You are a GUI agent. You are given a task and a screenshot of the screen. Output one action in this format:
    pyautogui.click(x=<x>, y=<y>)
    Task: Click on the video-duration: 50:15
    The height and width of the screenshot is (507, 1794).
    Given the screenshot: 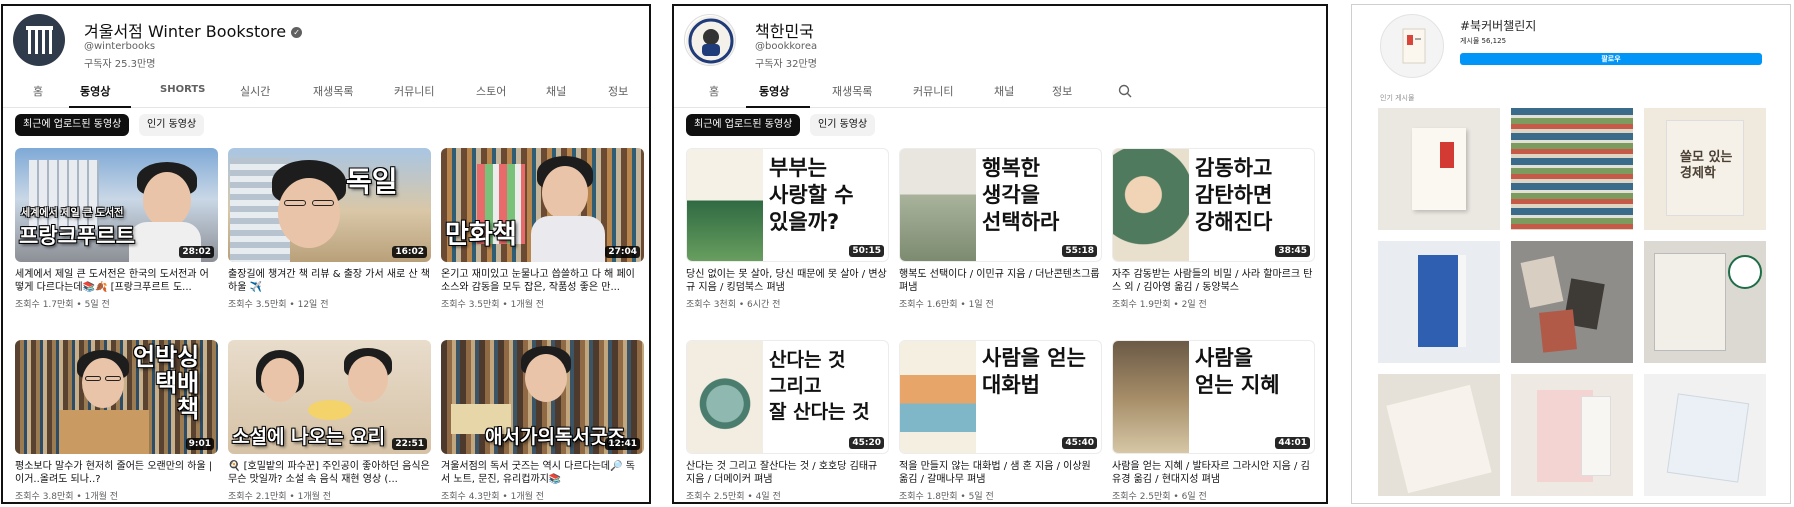 What is the action you would take?
    pyautogui.click(x=866, y=251)
    